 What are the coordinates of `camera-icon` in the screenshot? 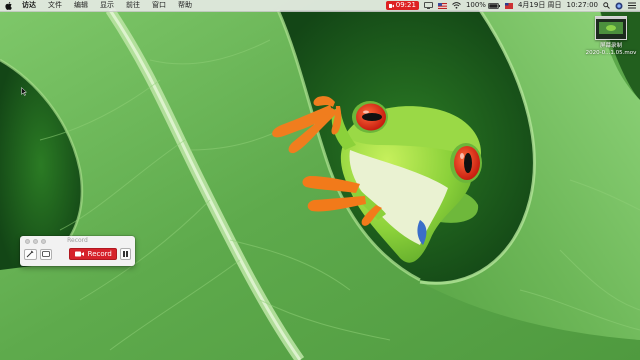 It's located at (79, 254).